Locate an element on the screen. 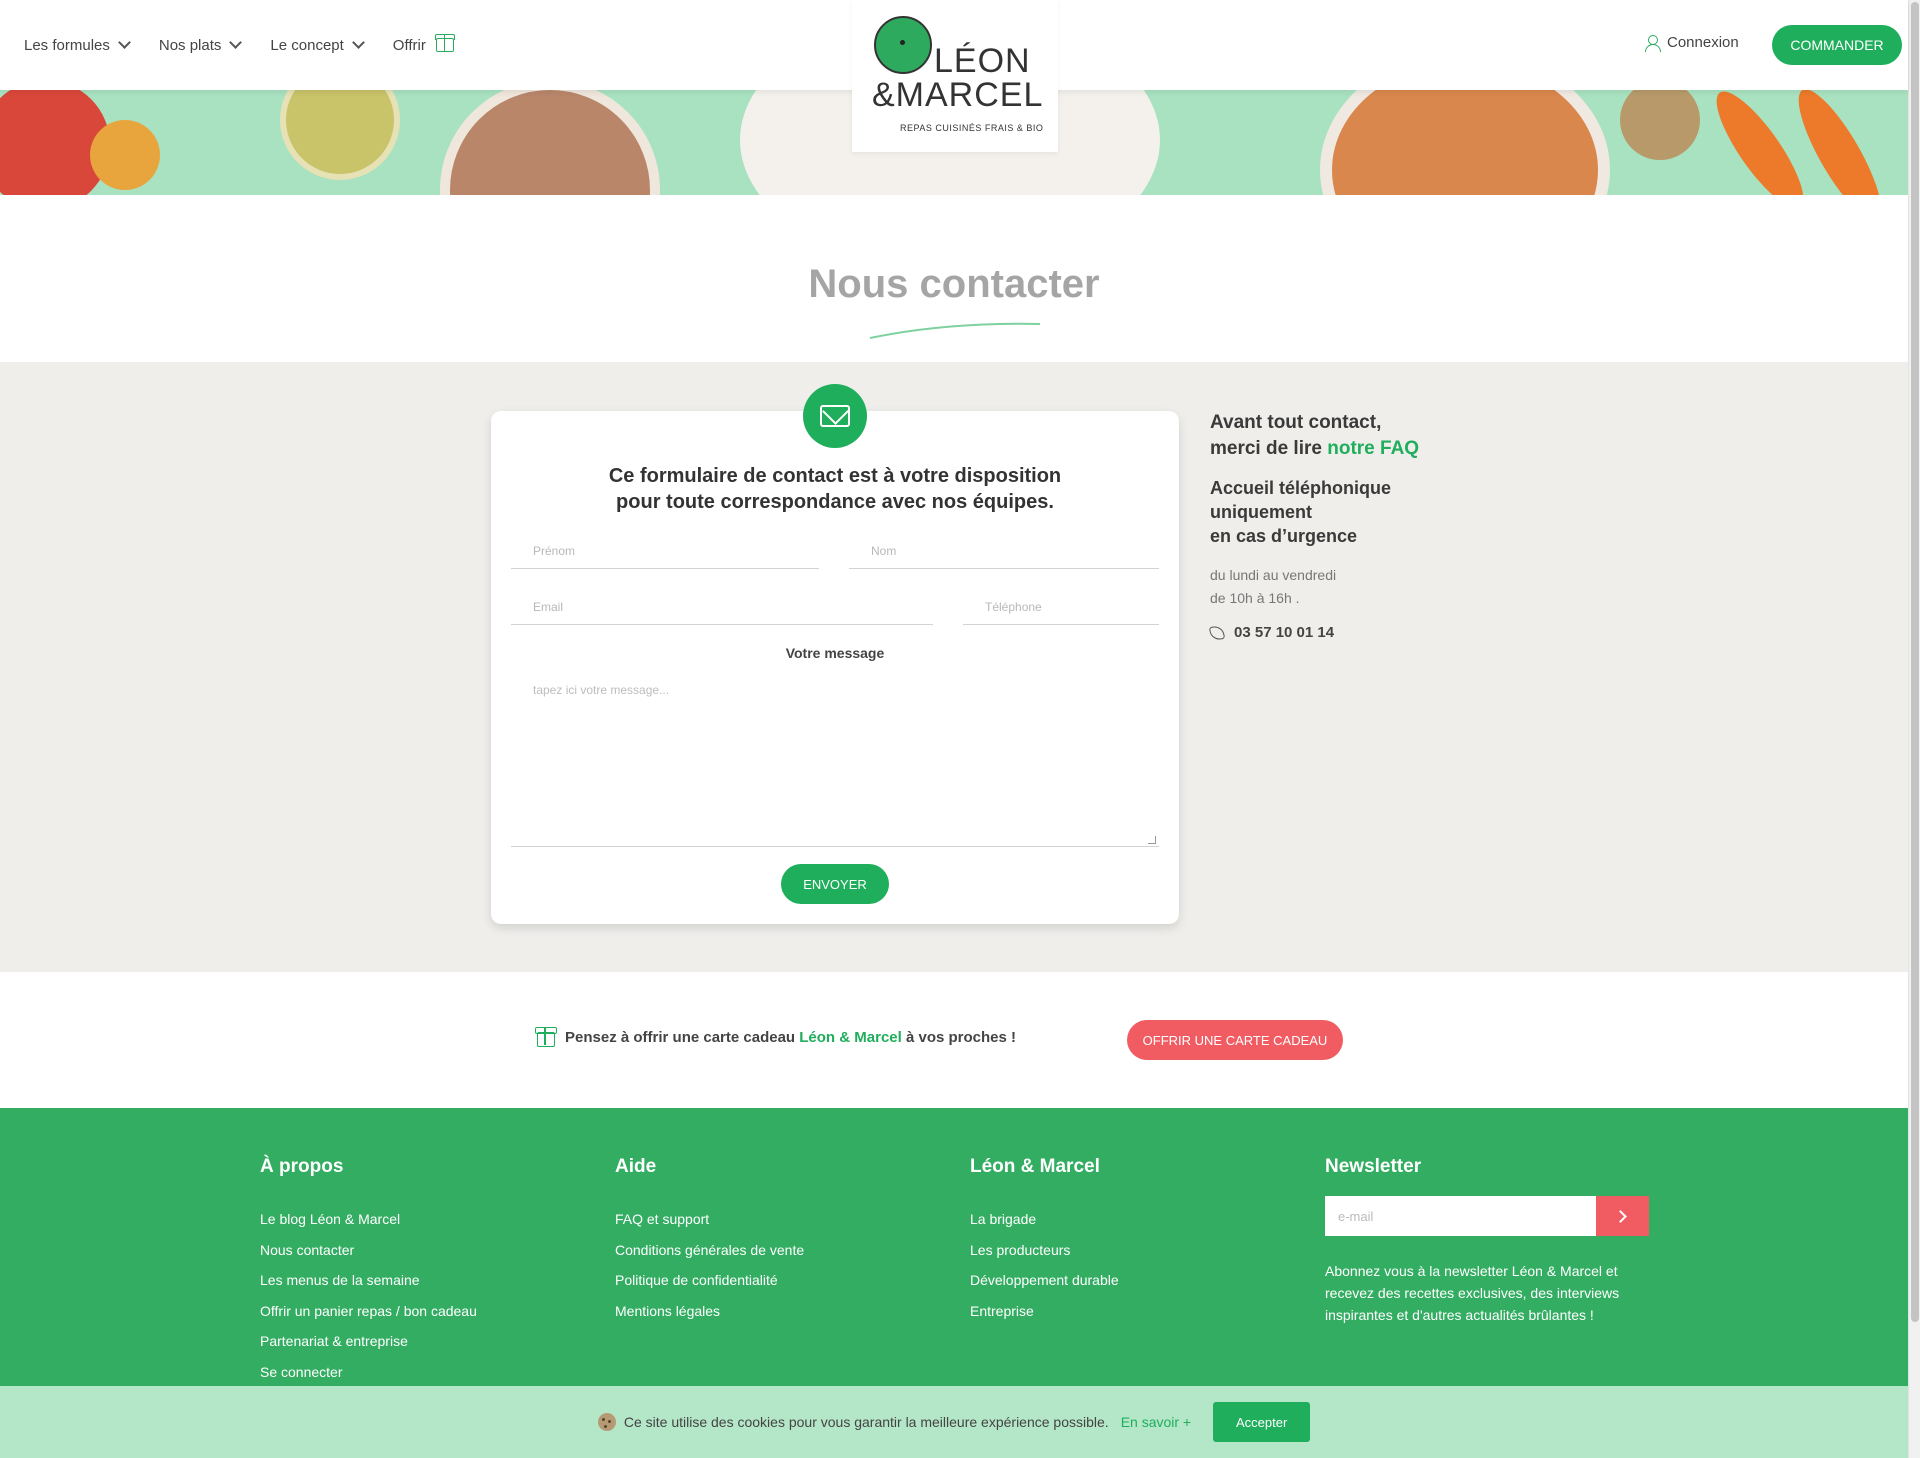 The height and width of the screenshot is (1458, 1920). firstname-input is located at coordinates (665, 551).